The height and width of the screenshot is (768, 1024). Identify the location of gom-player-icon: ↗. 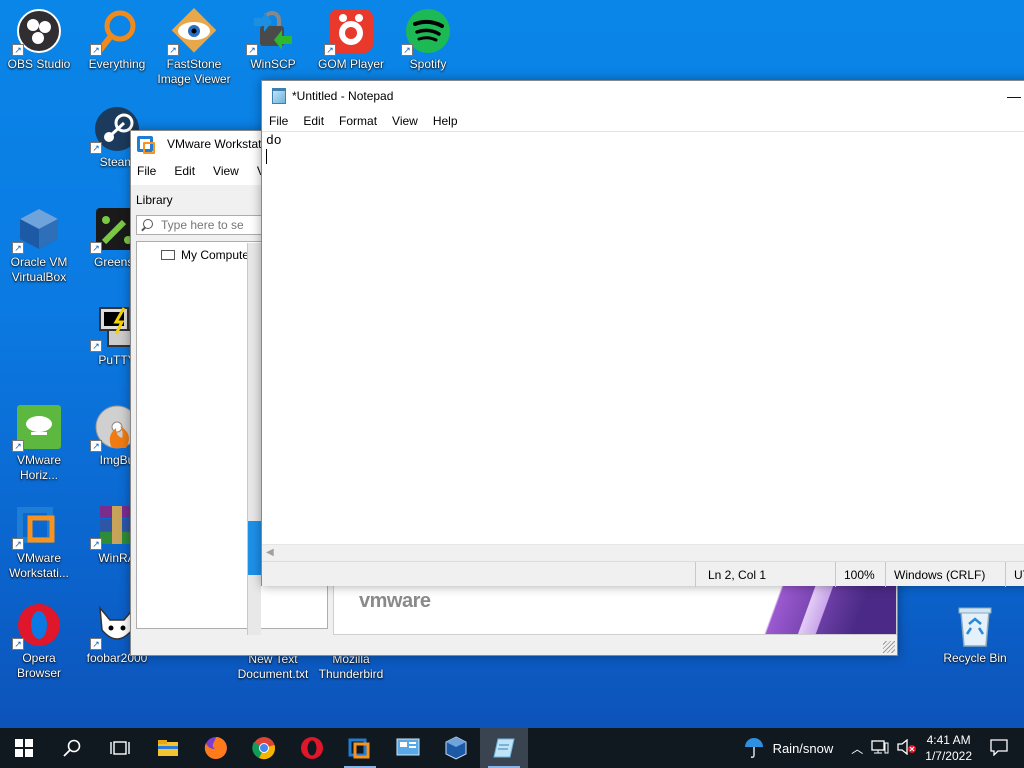
(349, 32).